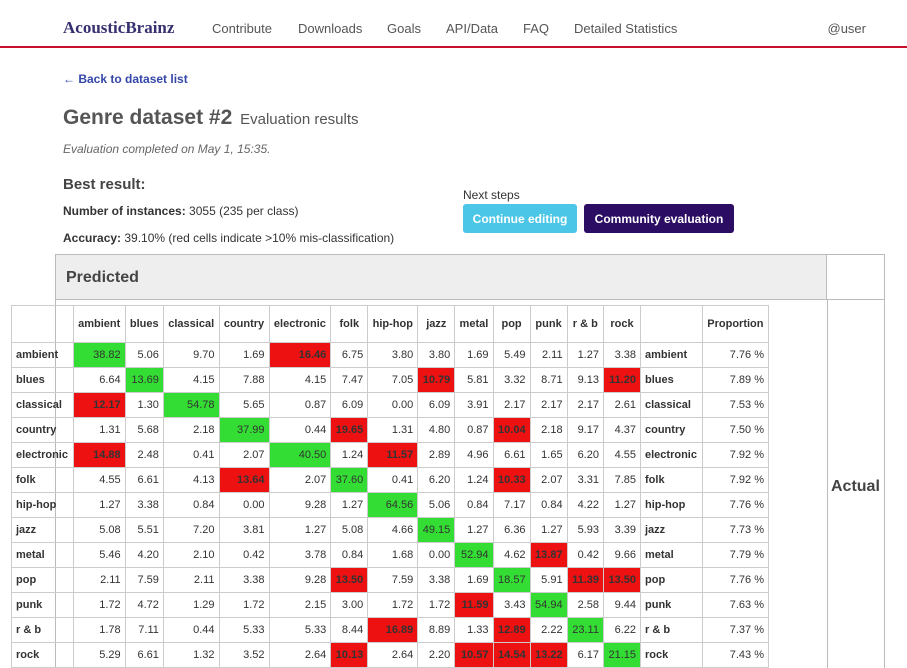 The width and height of the screenshot is (907, 668). Describe the element at coordinates (436, 505) in the screenshot. I see `matrix-cell: 5.06` at that location.